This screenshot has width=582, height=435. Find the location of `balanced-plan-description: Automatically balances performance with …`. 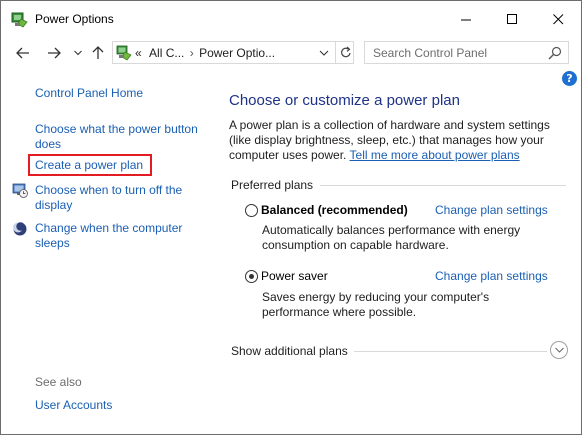

balanced-plan-description: Automatically balances performance with … is located at coordinates (391, 237).